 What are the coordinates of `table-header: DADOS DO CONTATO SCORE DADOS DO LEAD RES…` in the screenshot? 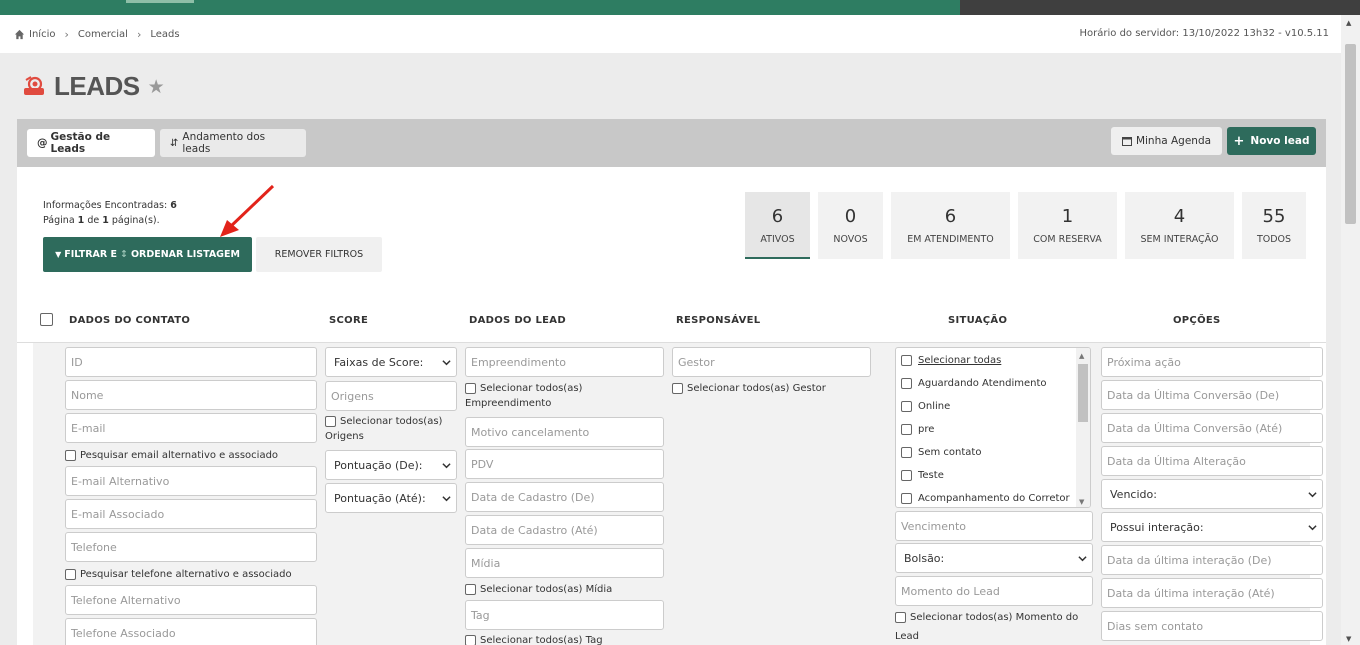 It's located at (671, 323).